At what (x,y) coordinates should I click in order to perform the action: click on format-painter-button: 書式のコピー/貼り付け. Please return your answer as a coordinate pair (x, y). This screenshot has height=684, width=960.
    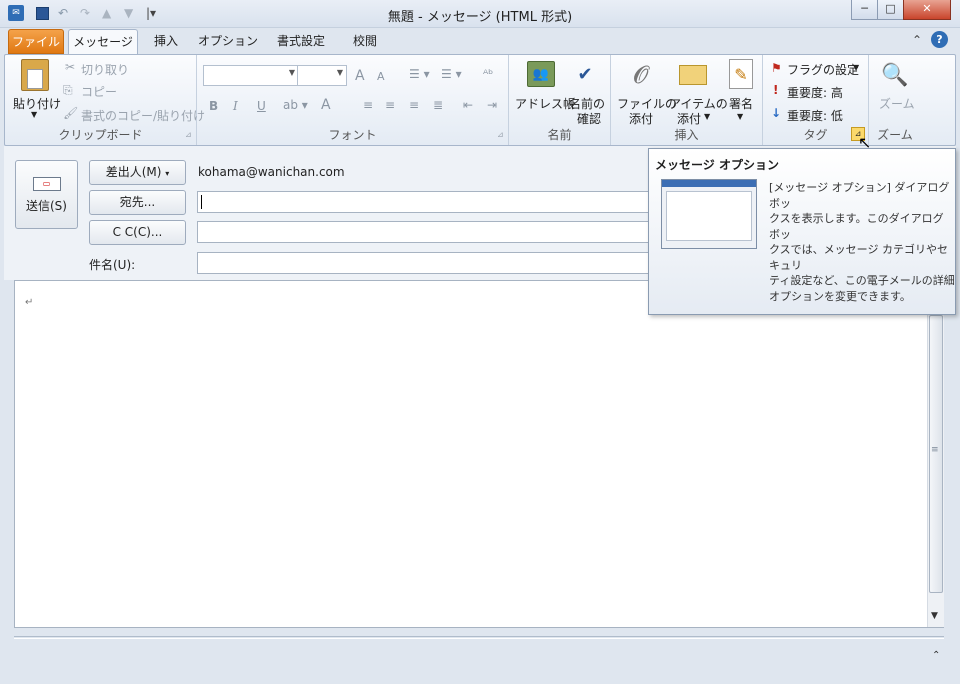
    Looking at the image, I should click on (143, 115).